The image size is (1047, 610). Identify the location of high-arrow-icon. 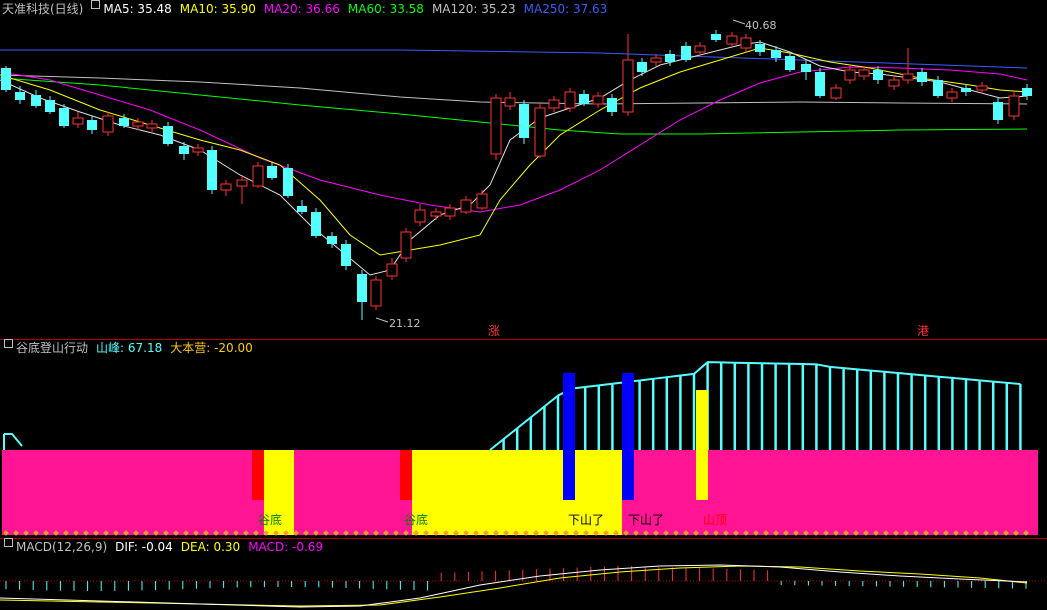
(739, 22).